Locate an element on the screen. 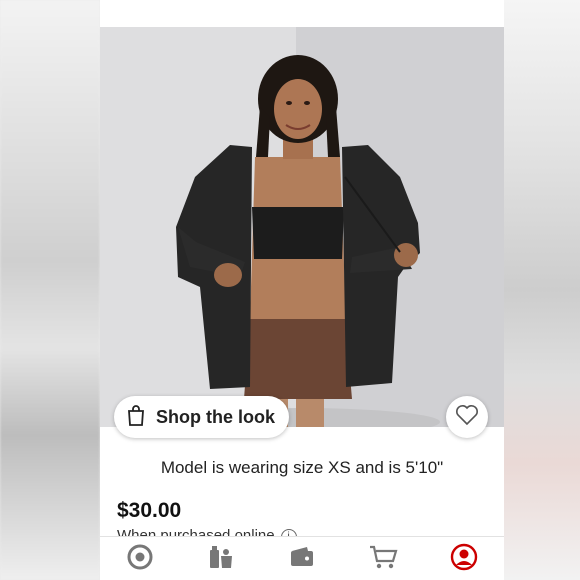 The width and height of the screenshot is (580, 580). model-size-caption: Model is wearing size XS and is 5'10" is located at coordinates (302, 467).